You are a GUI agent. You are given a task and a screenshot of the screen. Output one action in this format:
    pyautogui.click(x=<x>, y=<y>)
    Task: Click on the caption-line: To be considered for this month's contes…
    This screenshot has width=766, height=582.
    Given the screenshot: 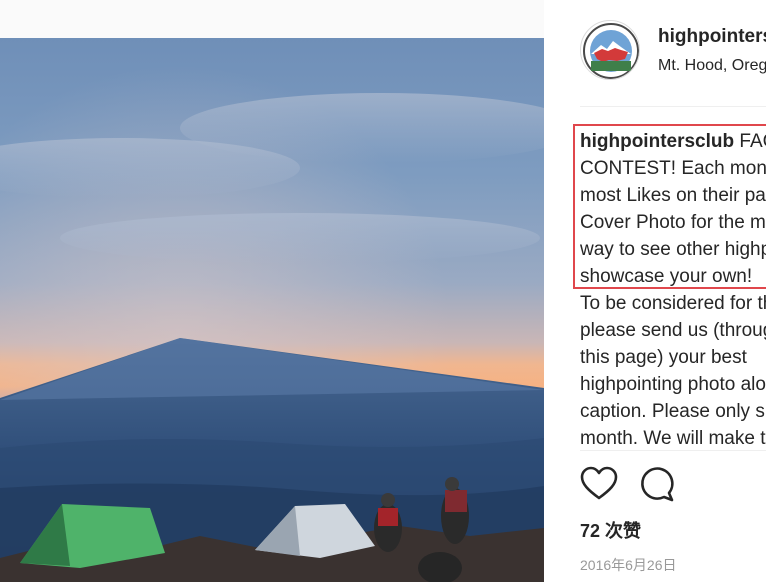 What is the action you would take?
    pyautogui.click(x=673, y=303)
    